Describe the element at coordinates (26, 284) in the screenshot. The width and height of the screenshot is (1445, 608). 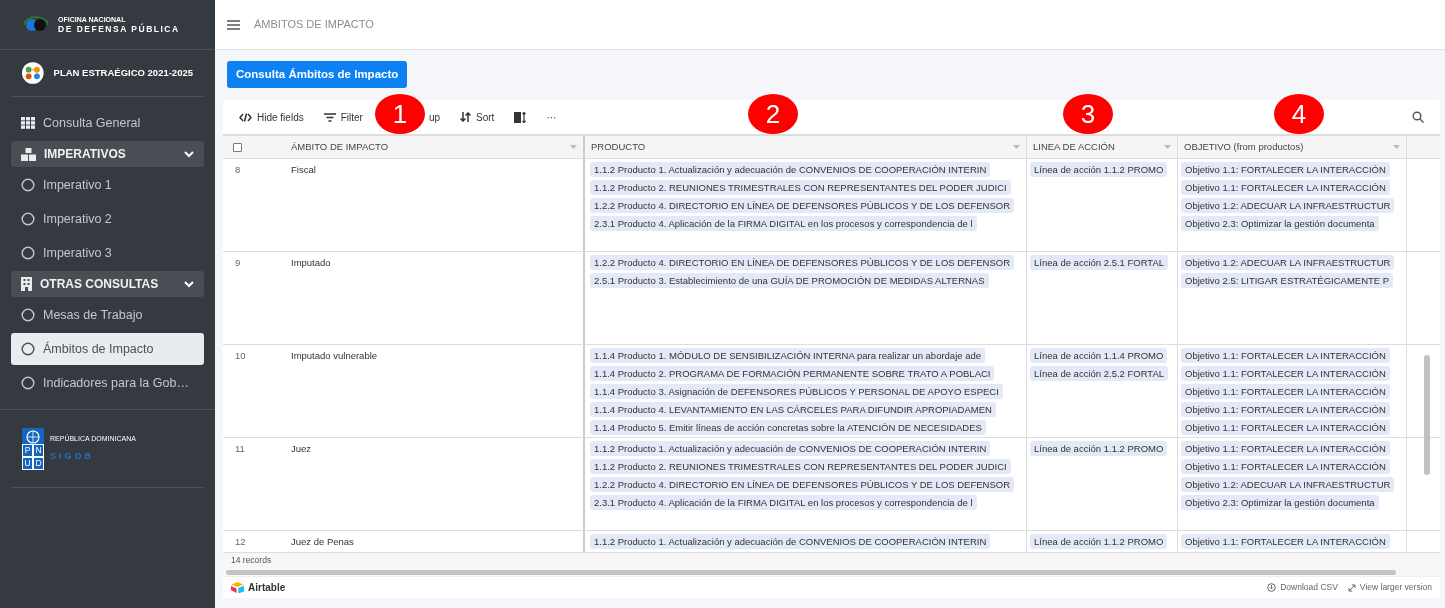
I see `building-icon` at that location.